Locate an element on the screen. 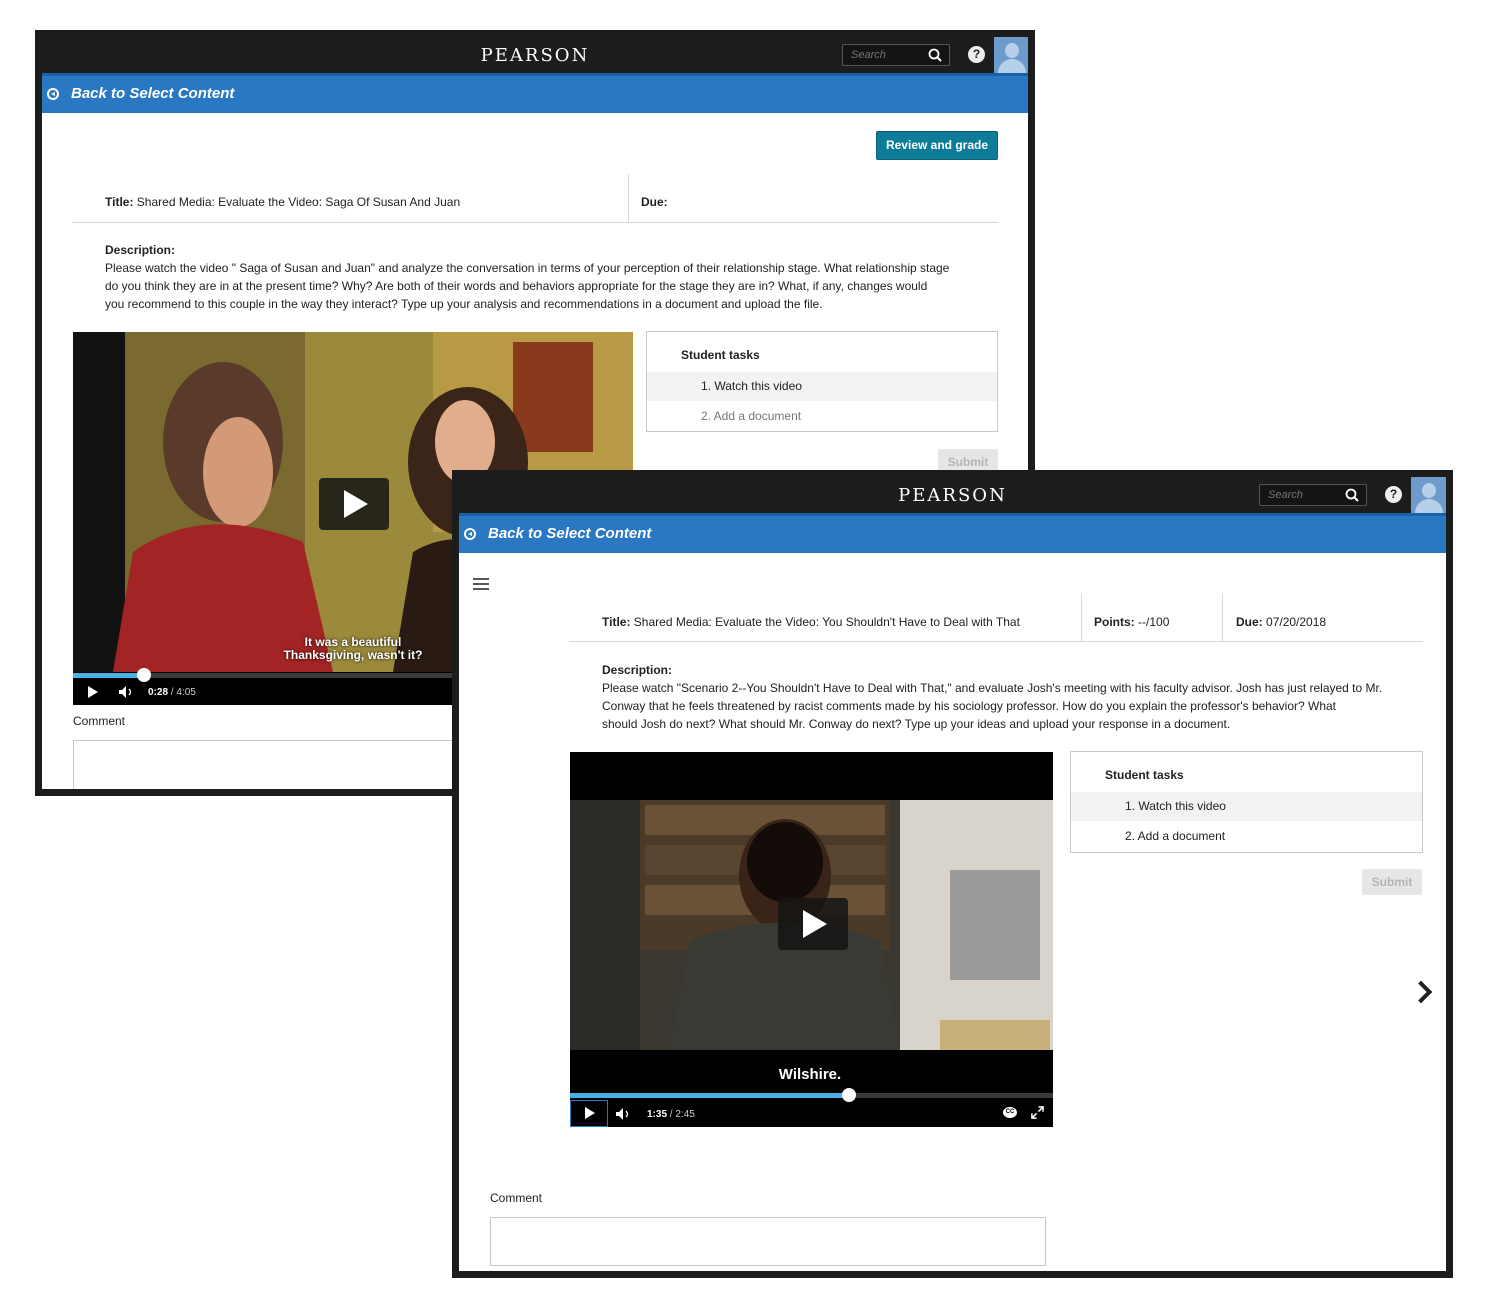 The image size is (1490, 1310). video-player: Wilshire. 1:35 / 2:45 CC is located at coordinates (811, 939).